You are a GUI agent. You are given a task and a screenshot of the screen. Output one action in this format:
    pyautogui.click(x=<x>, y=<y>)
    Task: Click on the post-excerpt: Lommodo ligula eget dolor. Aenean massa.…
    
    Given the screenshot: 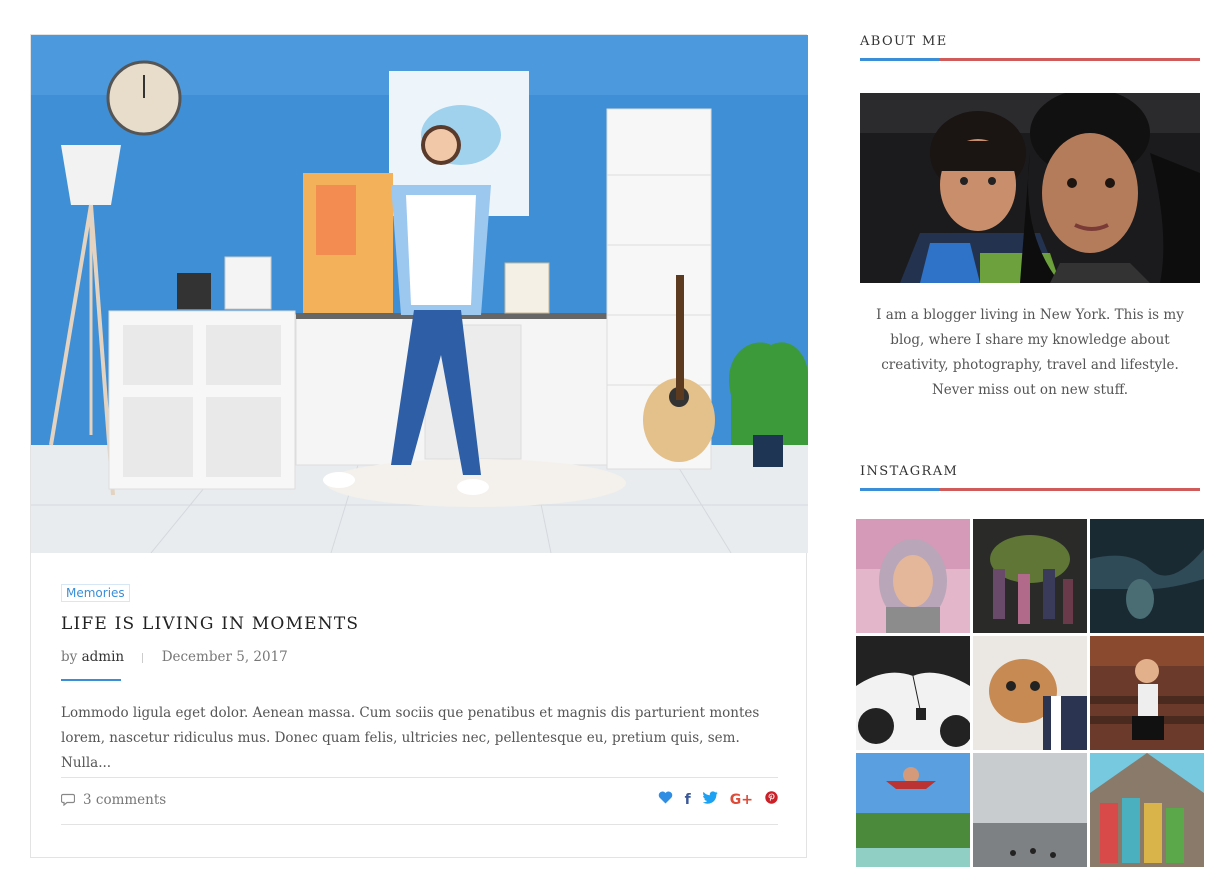 What is the action you would take?
    pyautogui.click(x=410, y=738)
    